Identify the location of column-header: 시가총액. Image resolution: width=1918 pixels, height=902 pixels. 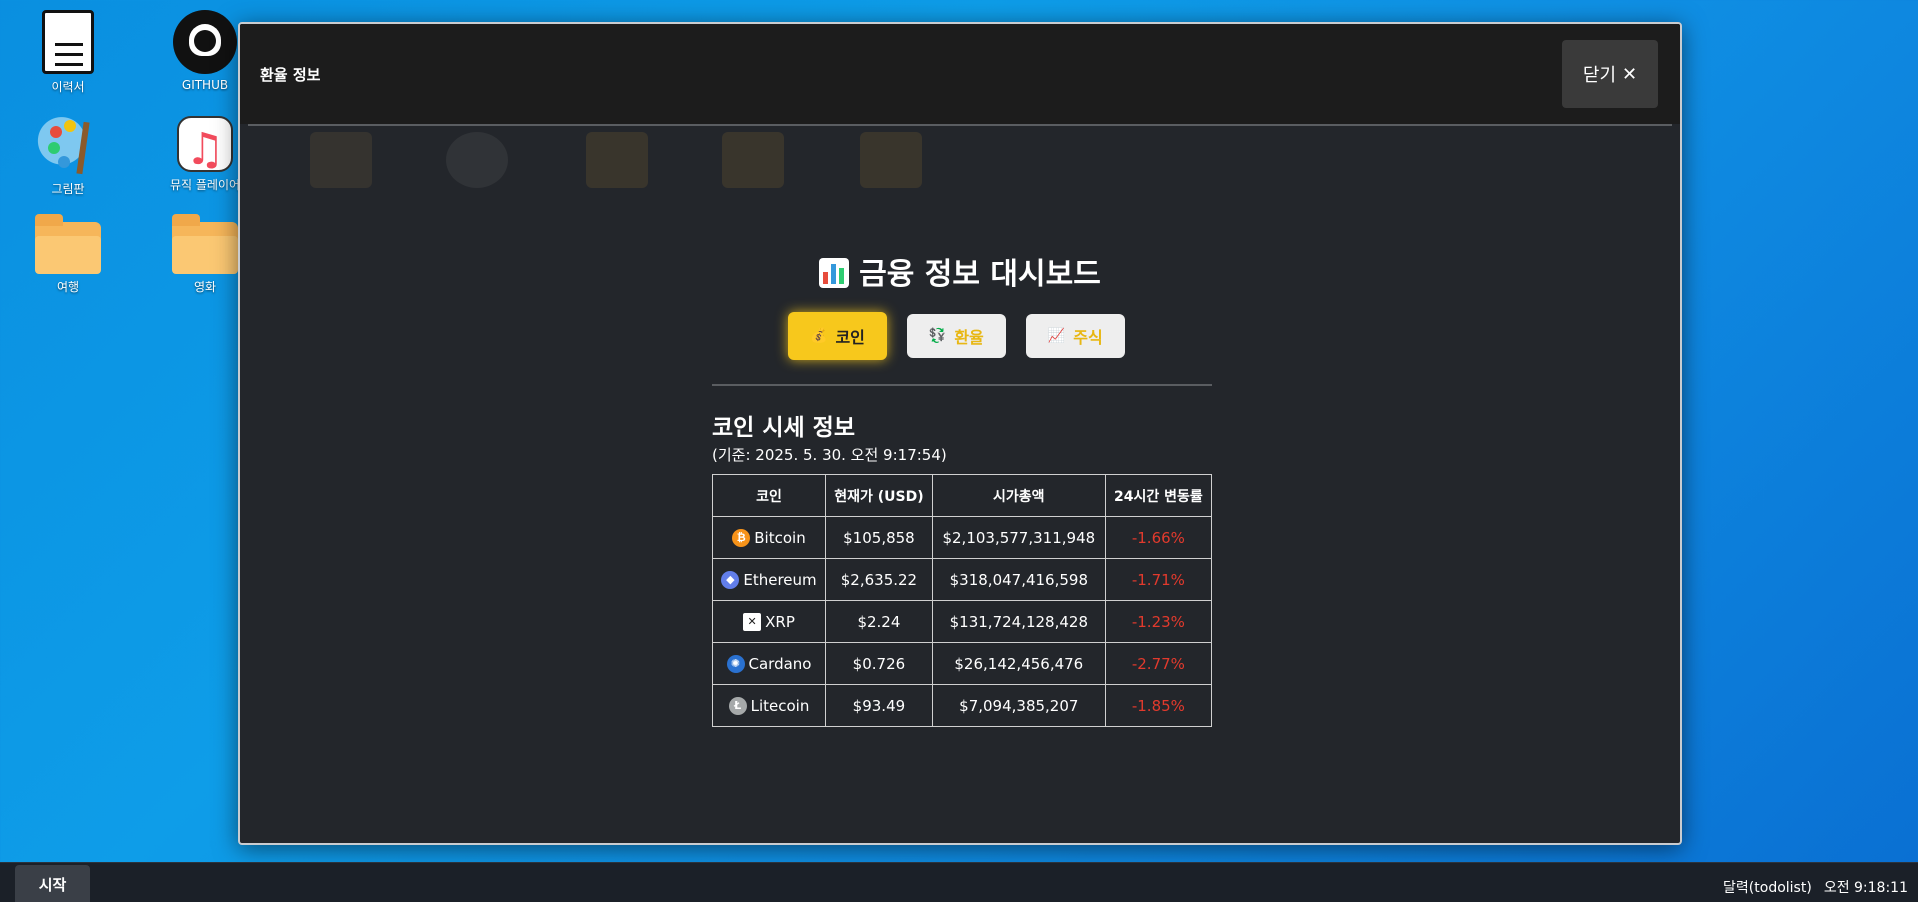
(1018, 495).